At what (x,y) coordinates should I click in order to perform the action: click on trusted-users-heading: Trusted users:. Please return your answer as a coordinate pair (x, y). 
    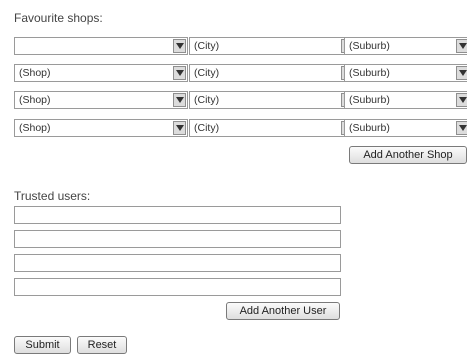
    Looking at the image, I should click on (52, 196).